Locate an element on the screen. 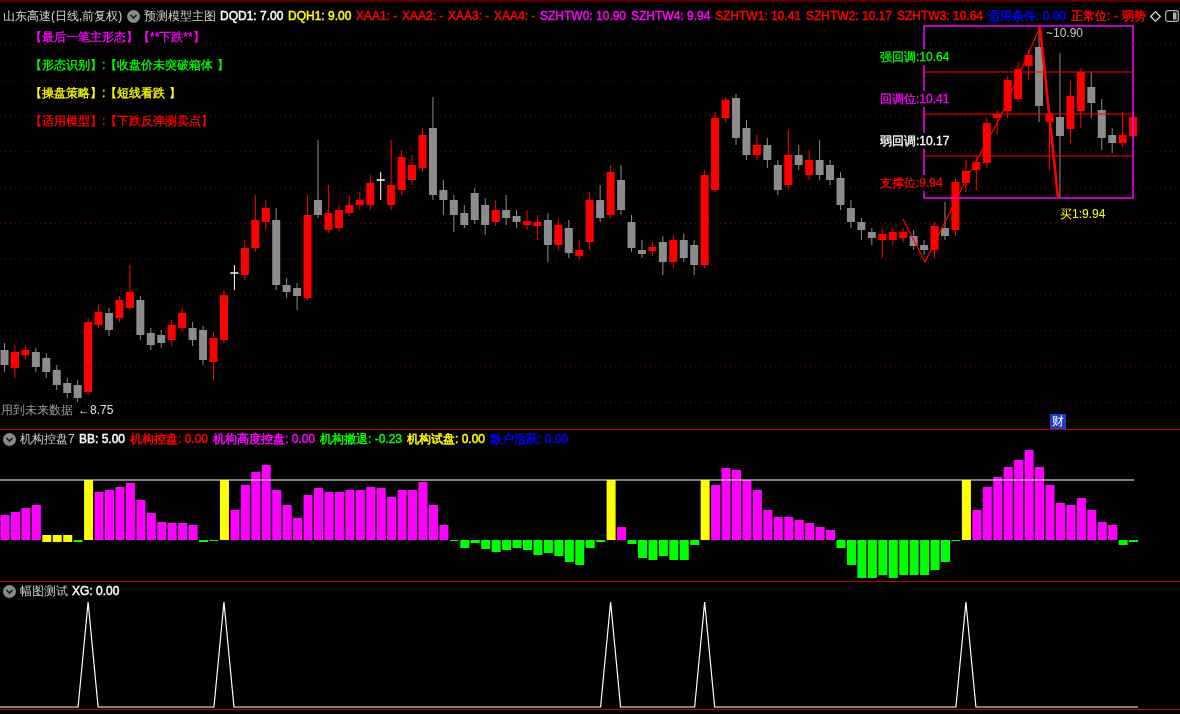 The height and width of the screenshot is (714, 1180). signal-text: 【操盘策略】:【短线看跌 】 is located at coordinates (105, 93).